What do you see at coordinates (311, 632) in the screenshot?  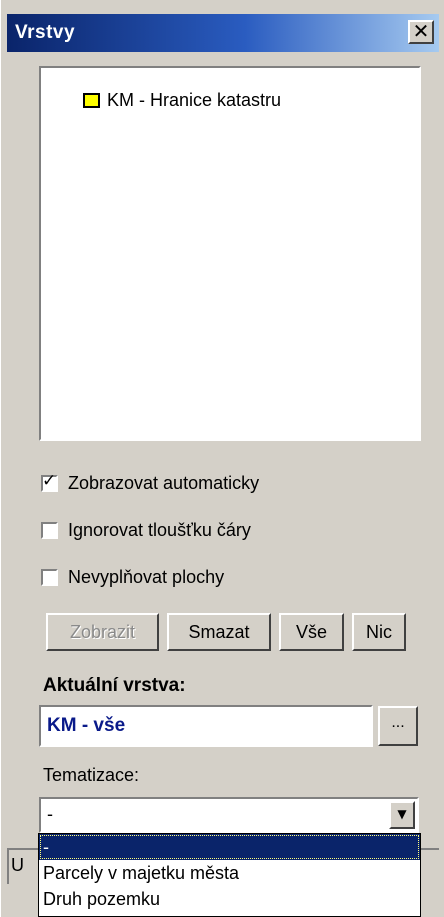 I see `all-button: Vše` at bounding box center [311, 632].